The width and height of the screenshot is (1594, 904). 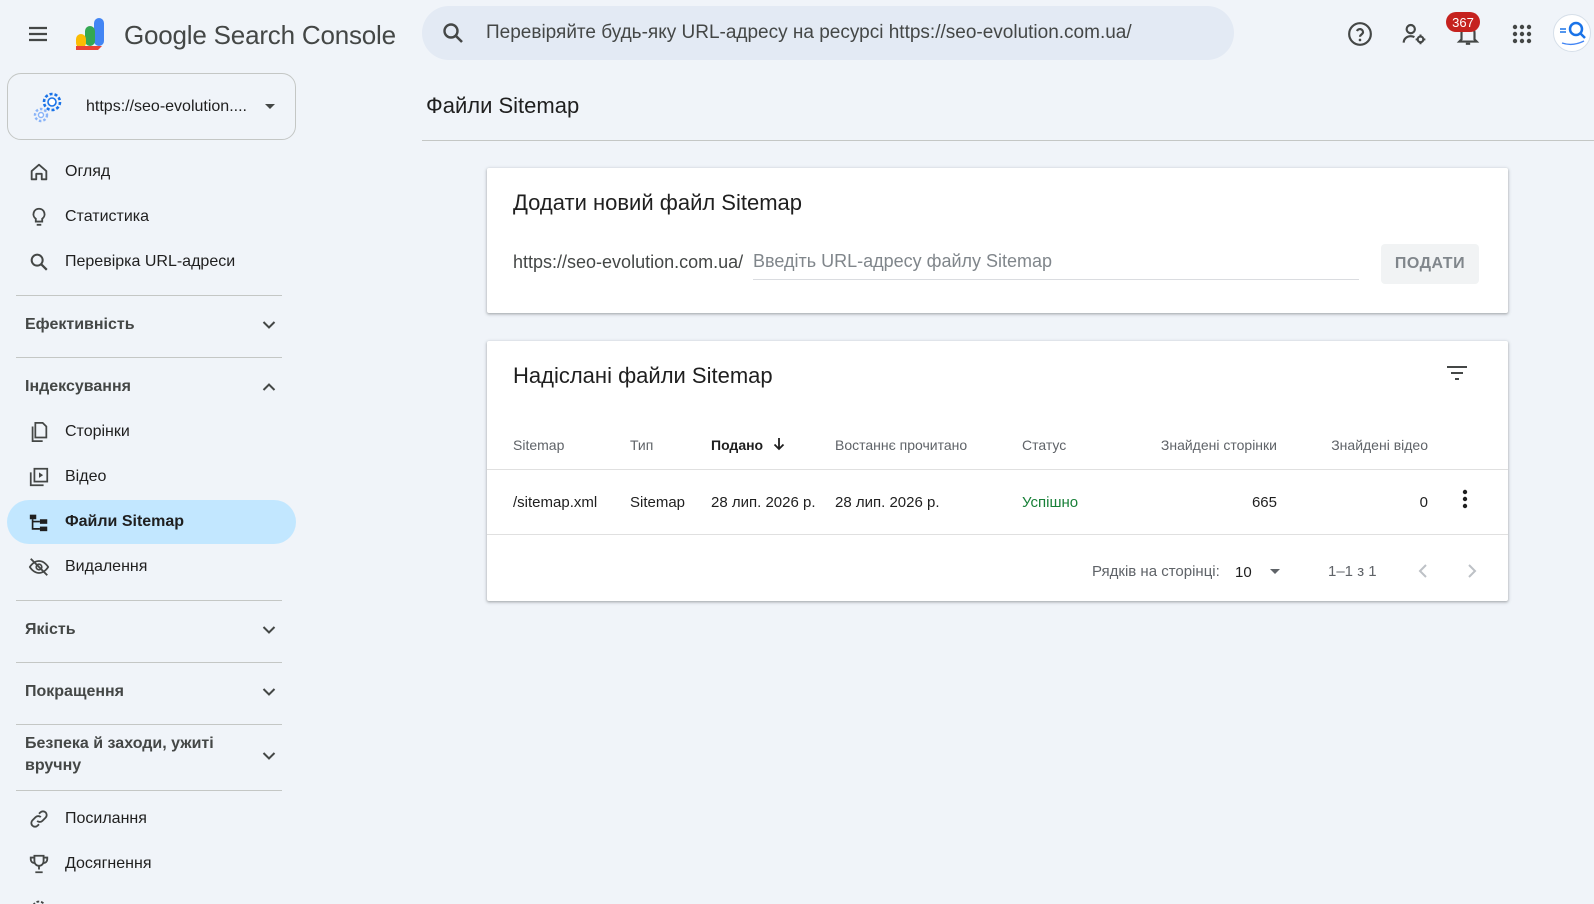 I want to click on column-header-submitted: Подано, so click(x=748, y=445).